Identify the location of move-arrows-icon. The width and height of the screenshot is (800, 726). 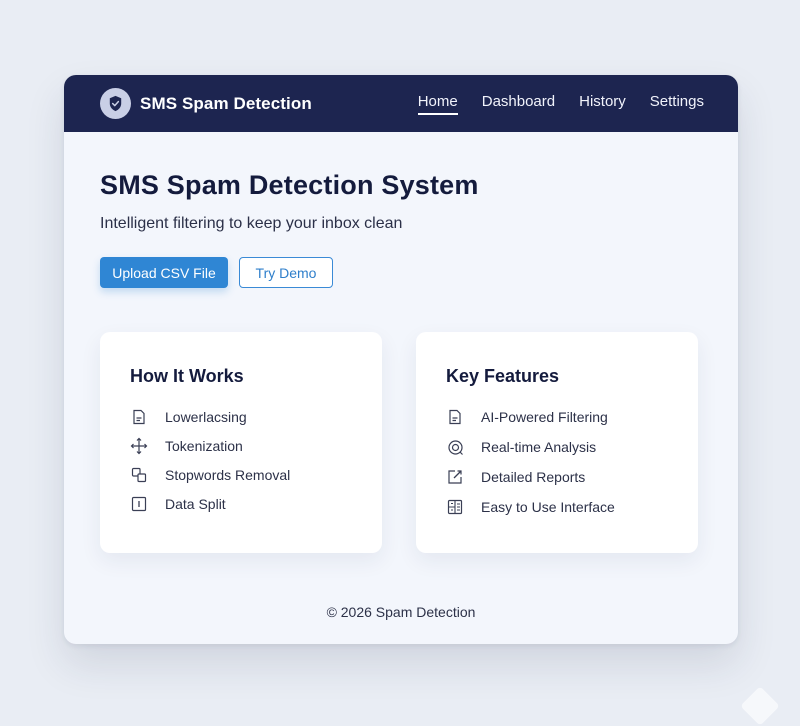
(139, 446).